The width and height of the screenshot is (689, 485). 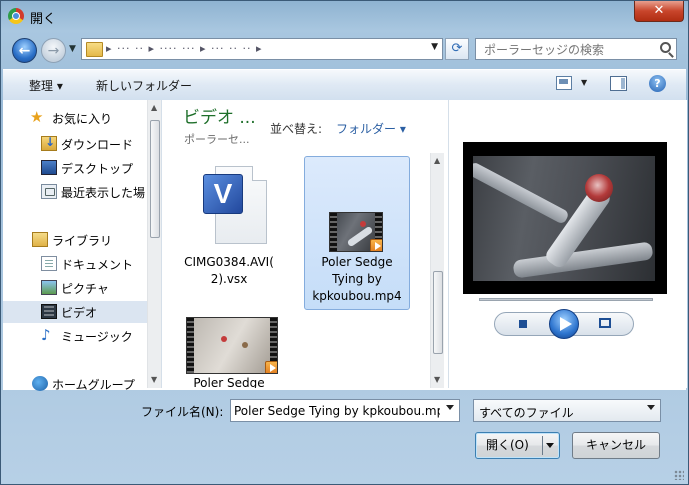 I want to click on sidebar-item-downloads: ダウンロード, so click(x=75, y=144).